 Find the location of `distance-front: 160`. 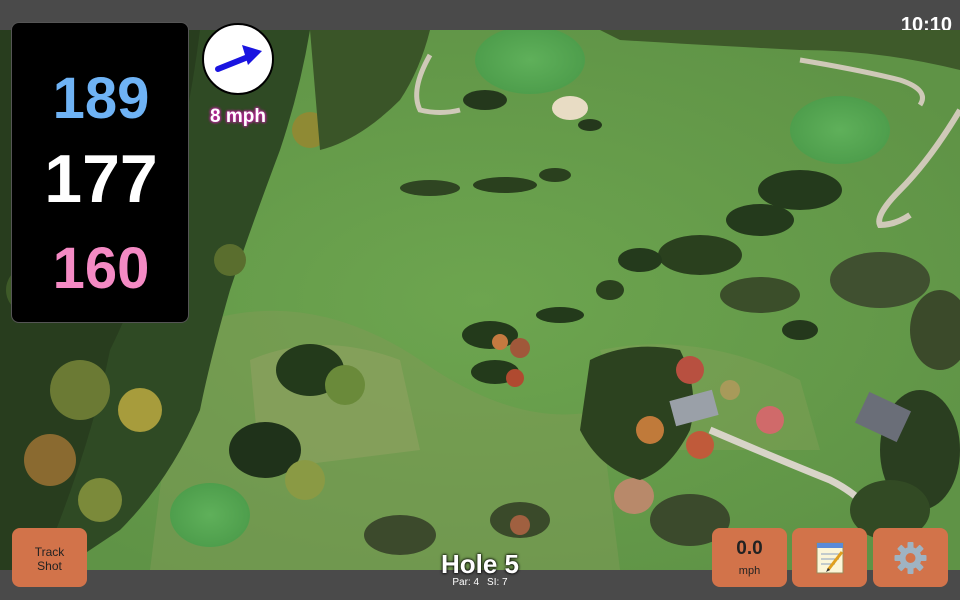

distance-front: 160 is located at coordinates (101, 268).